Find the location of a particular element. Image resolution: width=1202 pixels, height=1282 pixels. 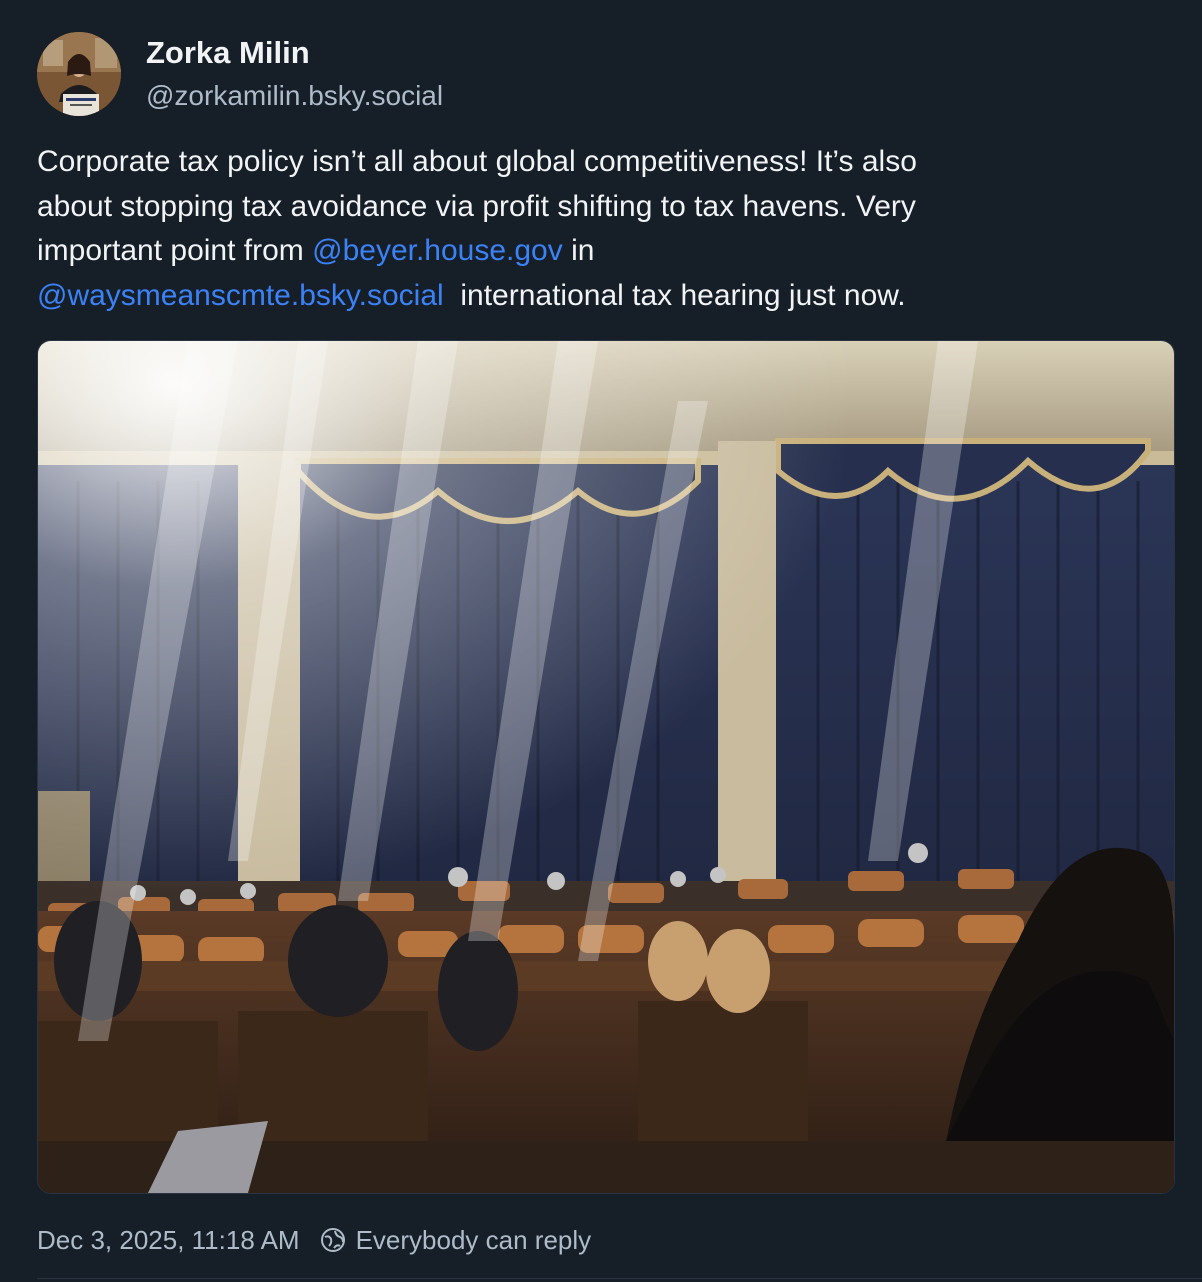

author-handle: @zorkamilin.bsky.social is located at coordinates (294, 96).